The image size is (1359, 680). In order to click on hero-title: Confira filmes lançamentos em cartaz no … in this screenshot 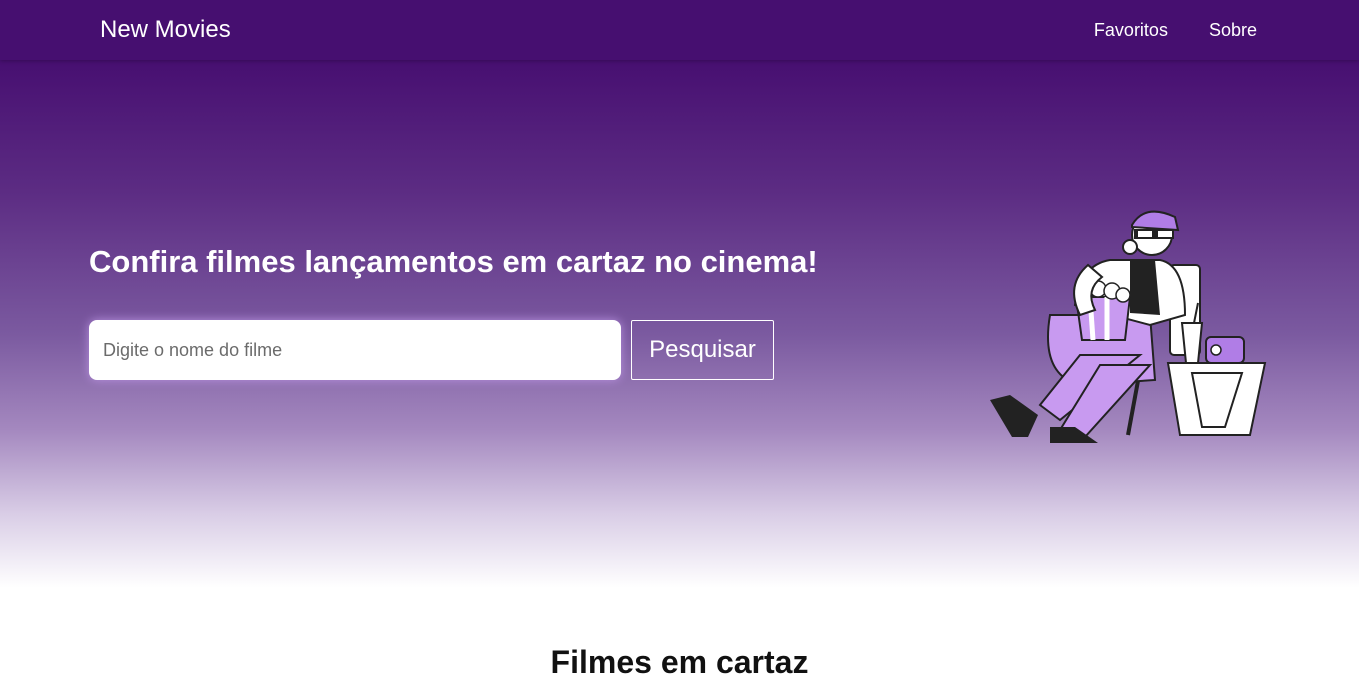, I will do `click(453, 261)`.